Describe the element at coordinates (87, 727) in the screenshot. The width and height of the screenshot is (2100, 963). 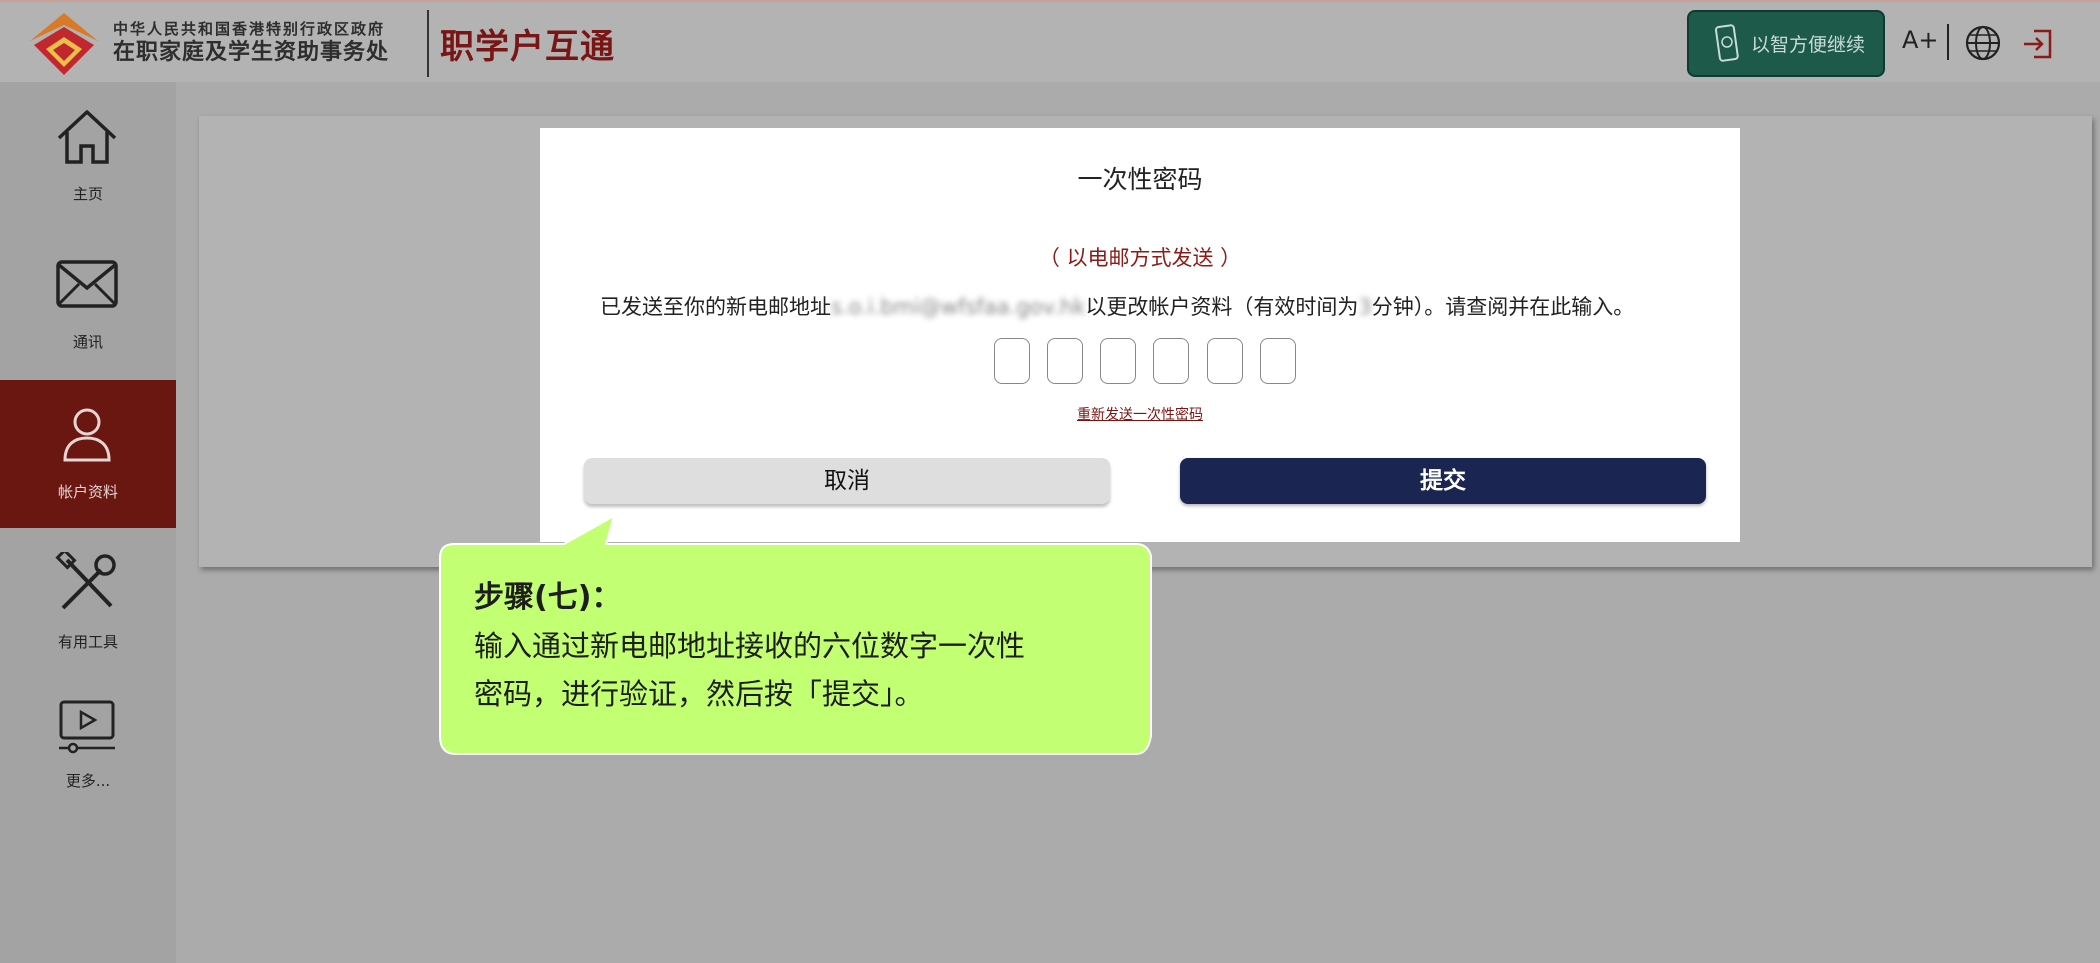
I see `video-icon` at that location.